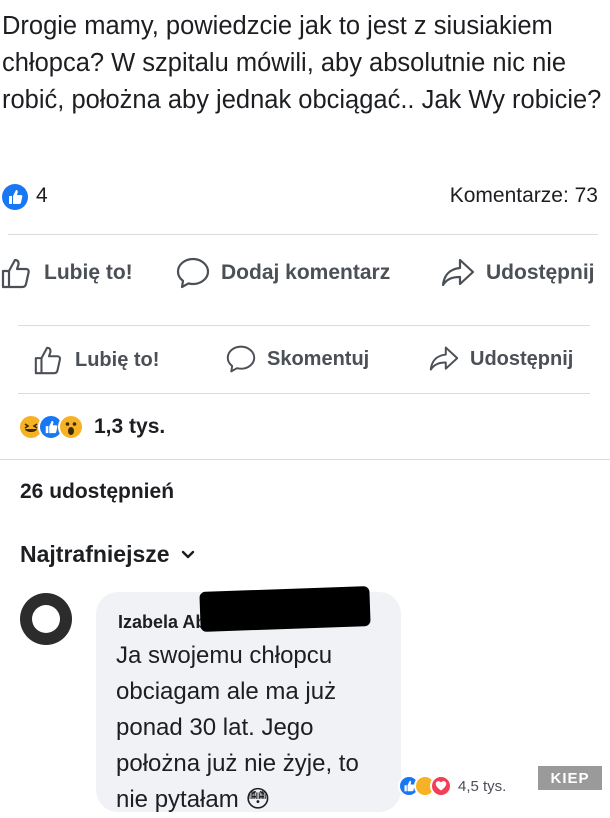  I want to click on comment-sort-dropdown: Najtrafniejsze, so click(108, 554).